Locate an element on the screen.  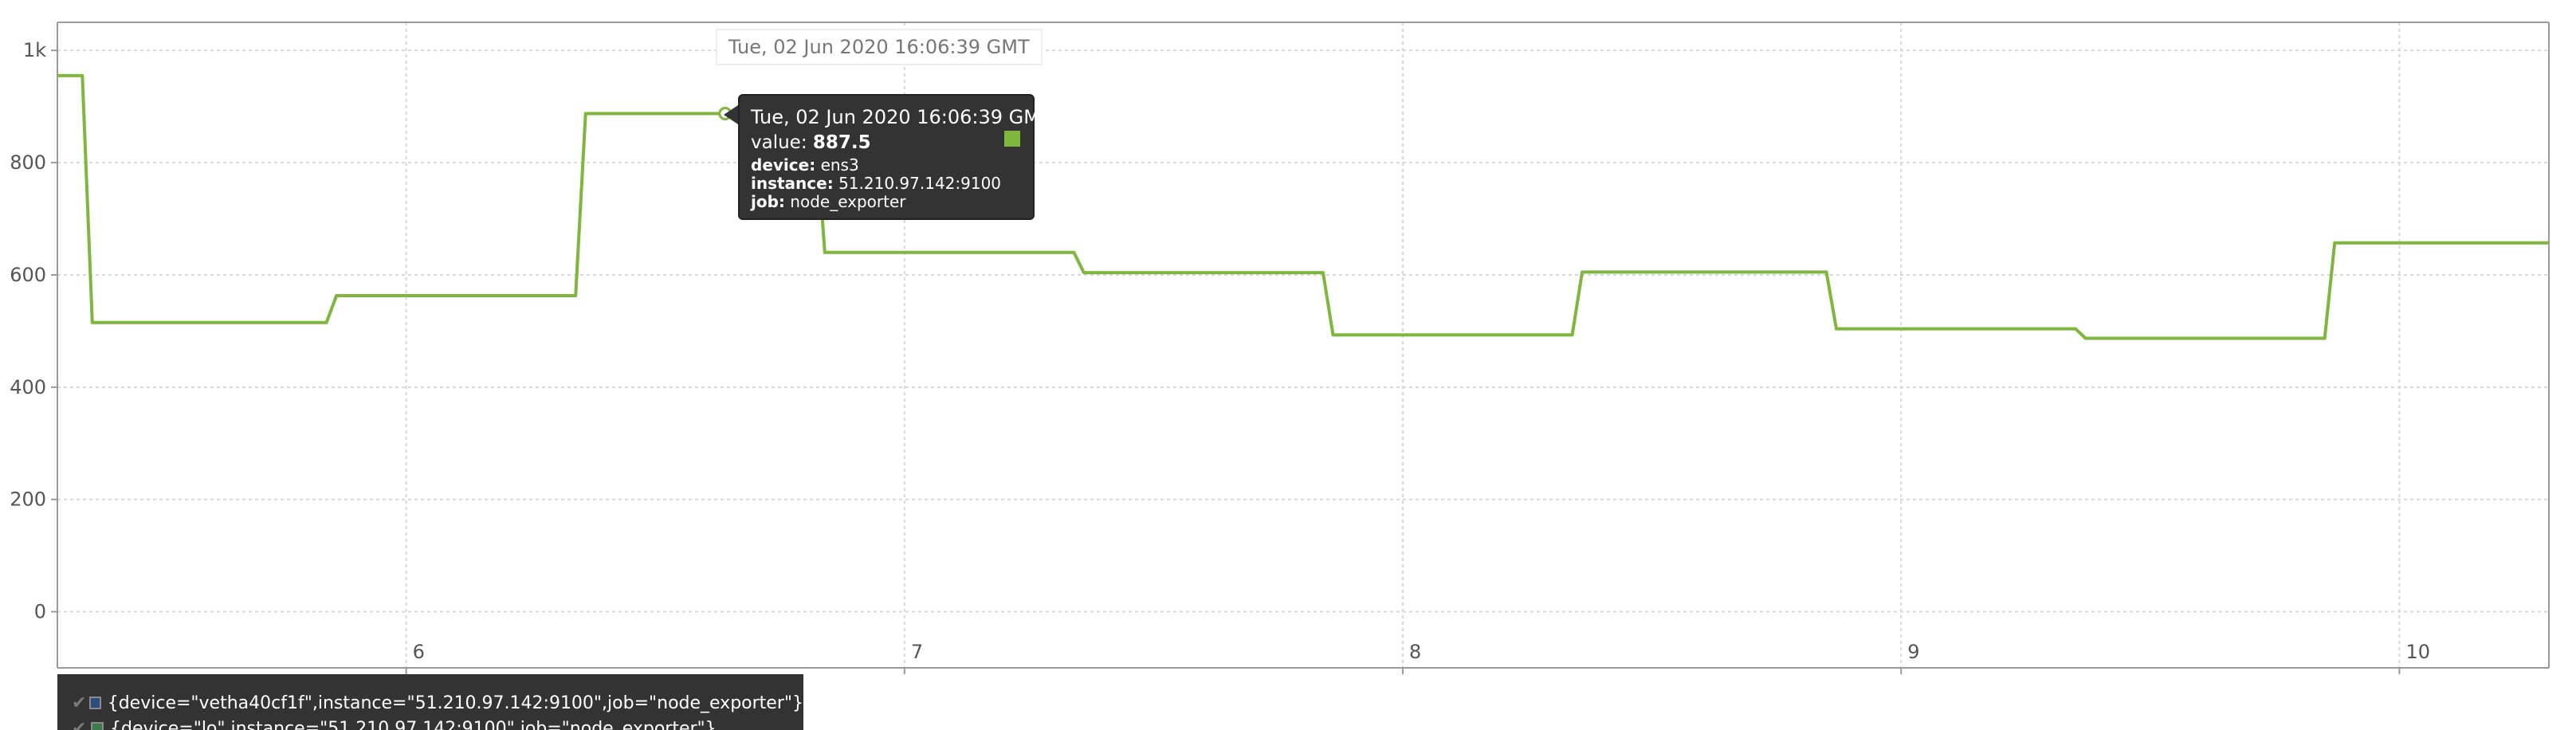
tooltip-label-key: job is located at coordinates (765, 201).